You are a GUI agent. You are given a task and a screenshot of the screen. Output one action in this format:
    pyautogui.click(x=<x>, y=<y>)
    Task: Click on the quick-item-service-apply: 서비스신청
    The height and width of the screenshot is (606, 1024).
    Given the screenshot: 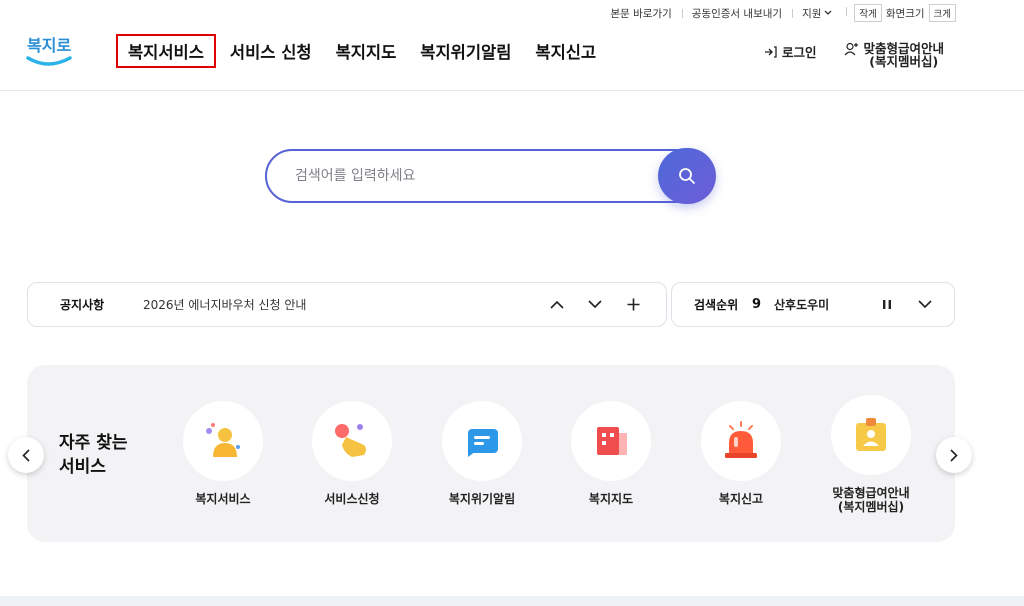 What is the action you would take?
    pyautogui.click(x=352, y=453)
    